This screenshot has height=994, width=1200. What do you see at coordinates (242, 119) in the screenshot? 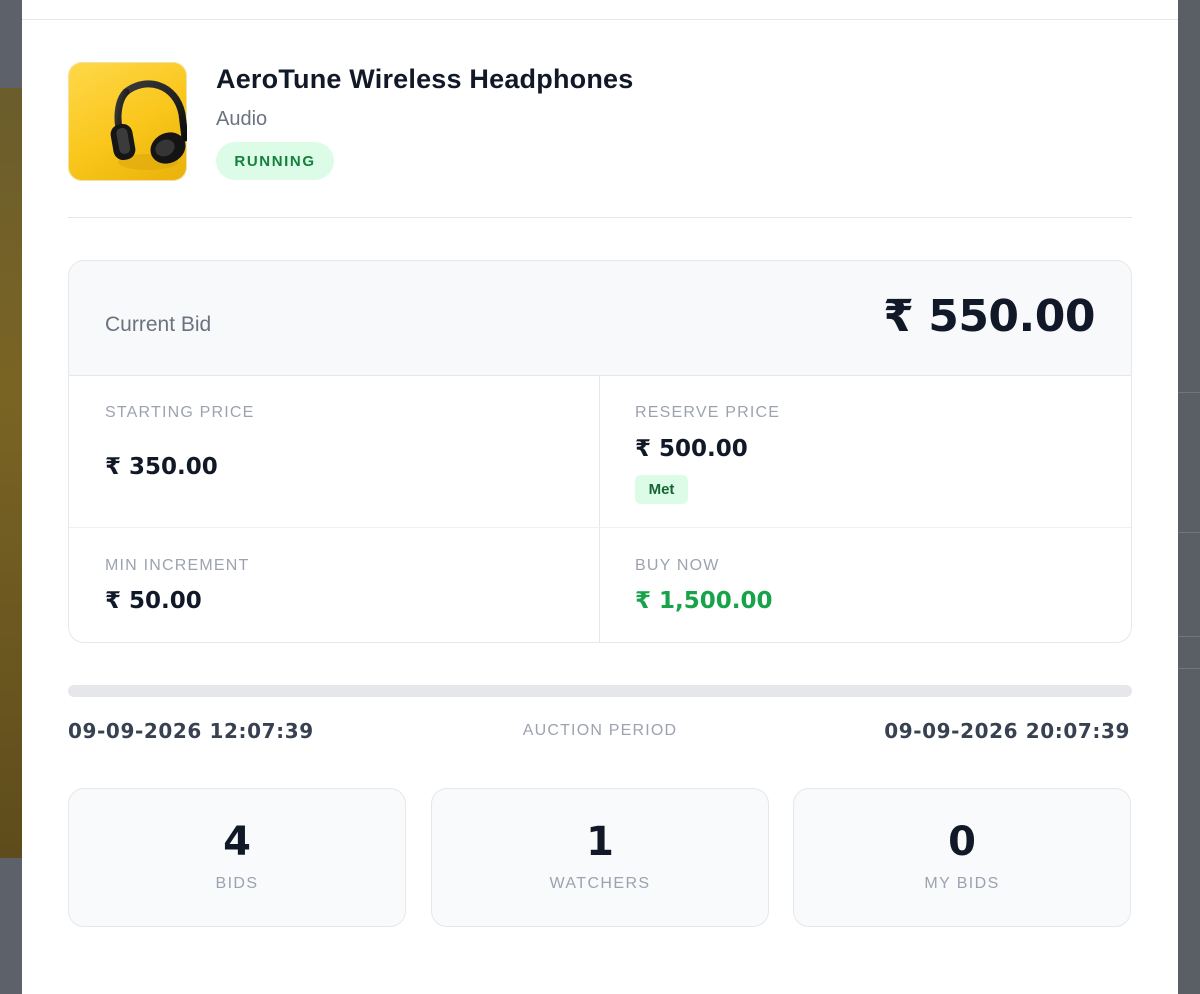
I see `item-category: Audio` at bounding box center [242, 119].